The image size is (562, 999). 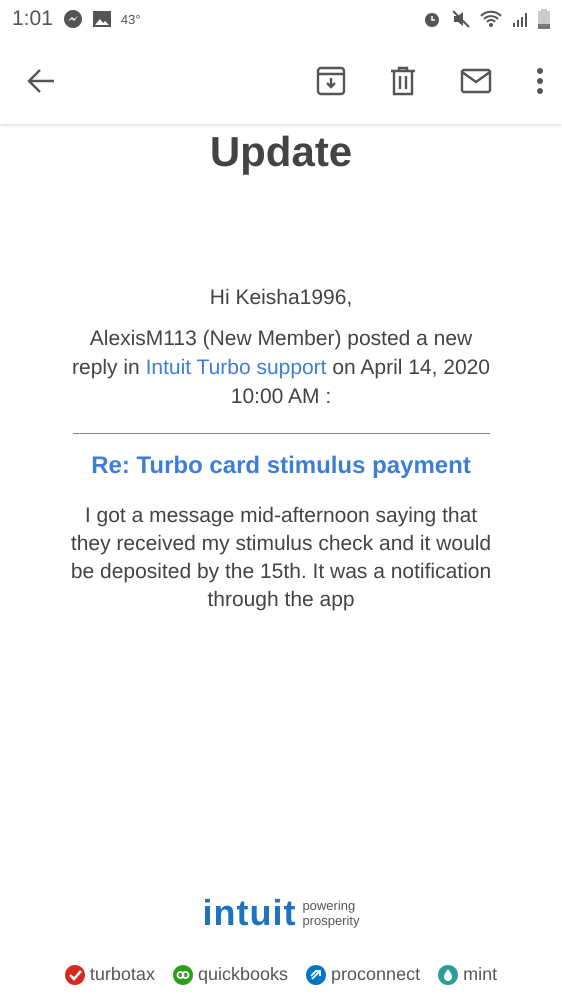 What do you see at coordinates (72, 19) in the screenshot?
I see `messenger-icon` at bounding box center [72, 19].